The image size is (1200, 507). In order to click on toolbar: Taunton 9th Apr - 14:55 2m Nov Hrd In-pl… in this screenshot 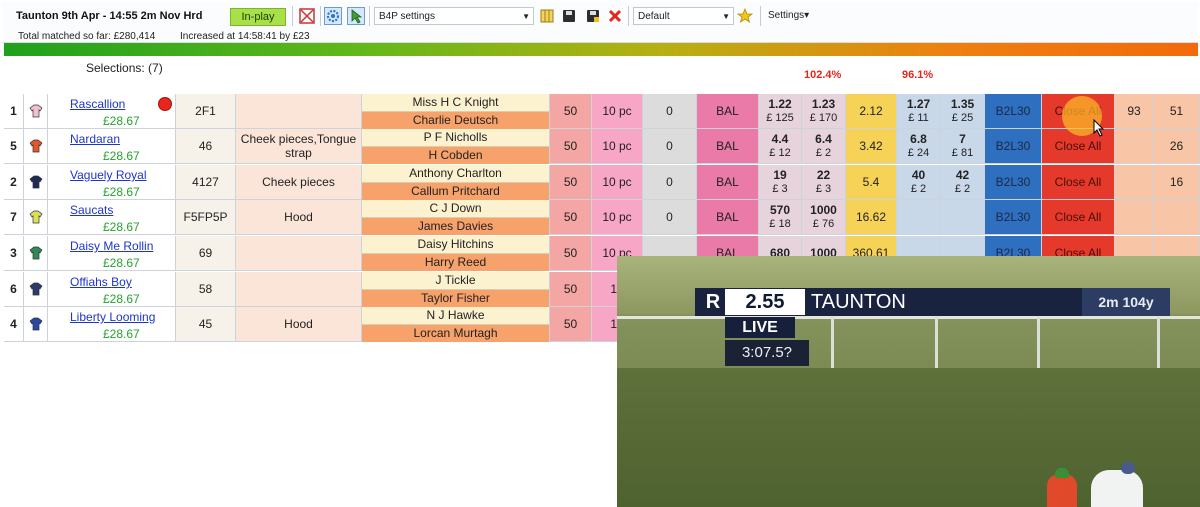, I will do `click(600, 22)`.